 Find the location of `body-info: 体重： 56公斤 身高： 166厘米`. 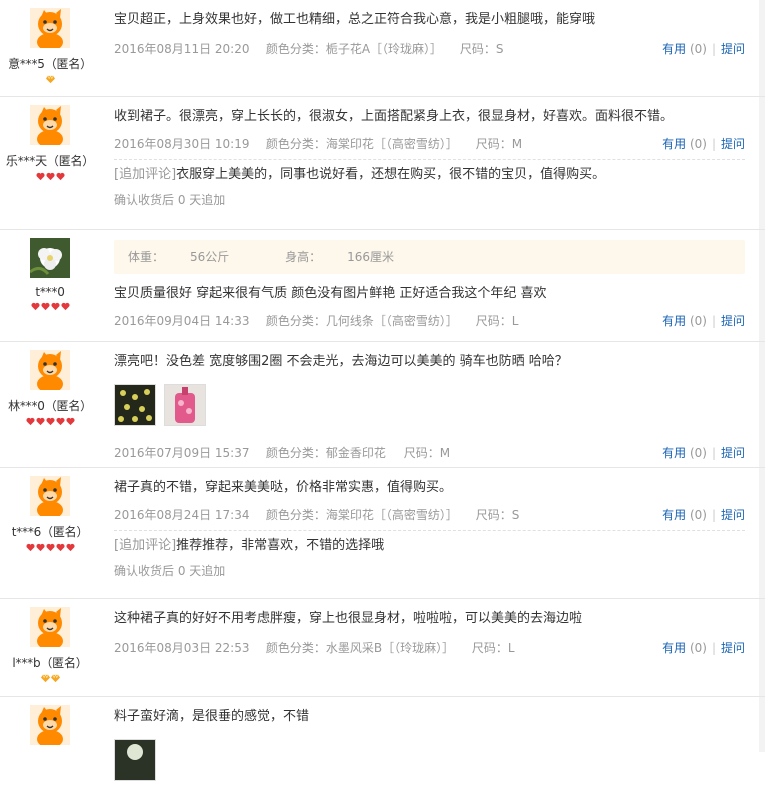

body-info: 体重： 56公斤 身高： 166厘米 is located at coordinates (429, 257).